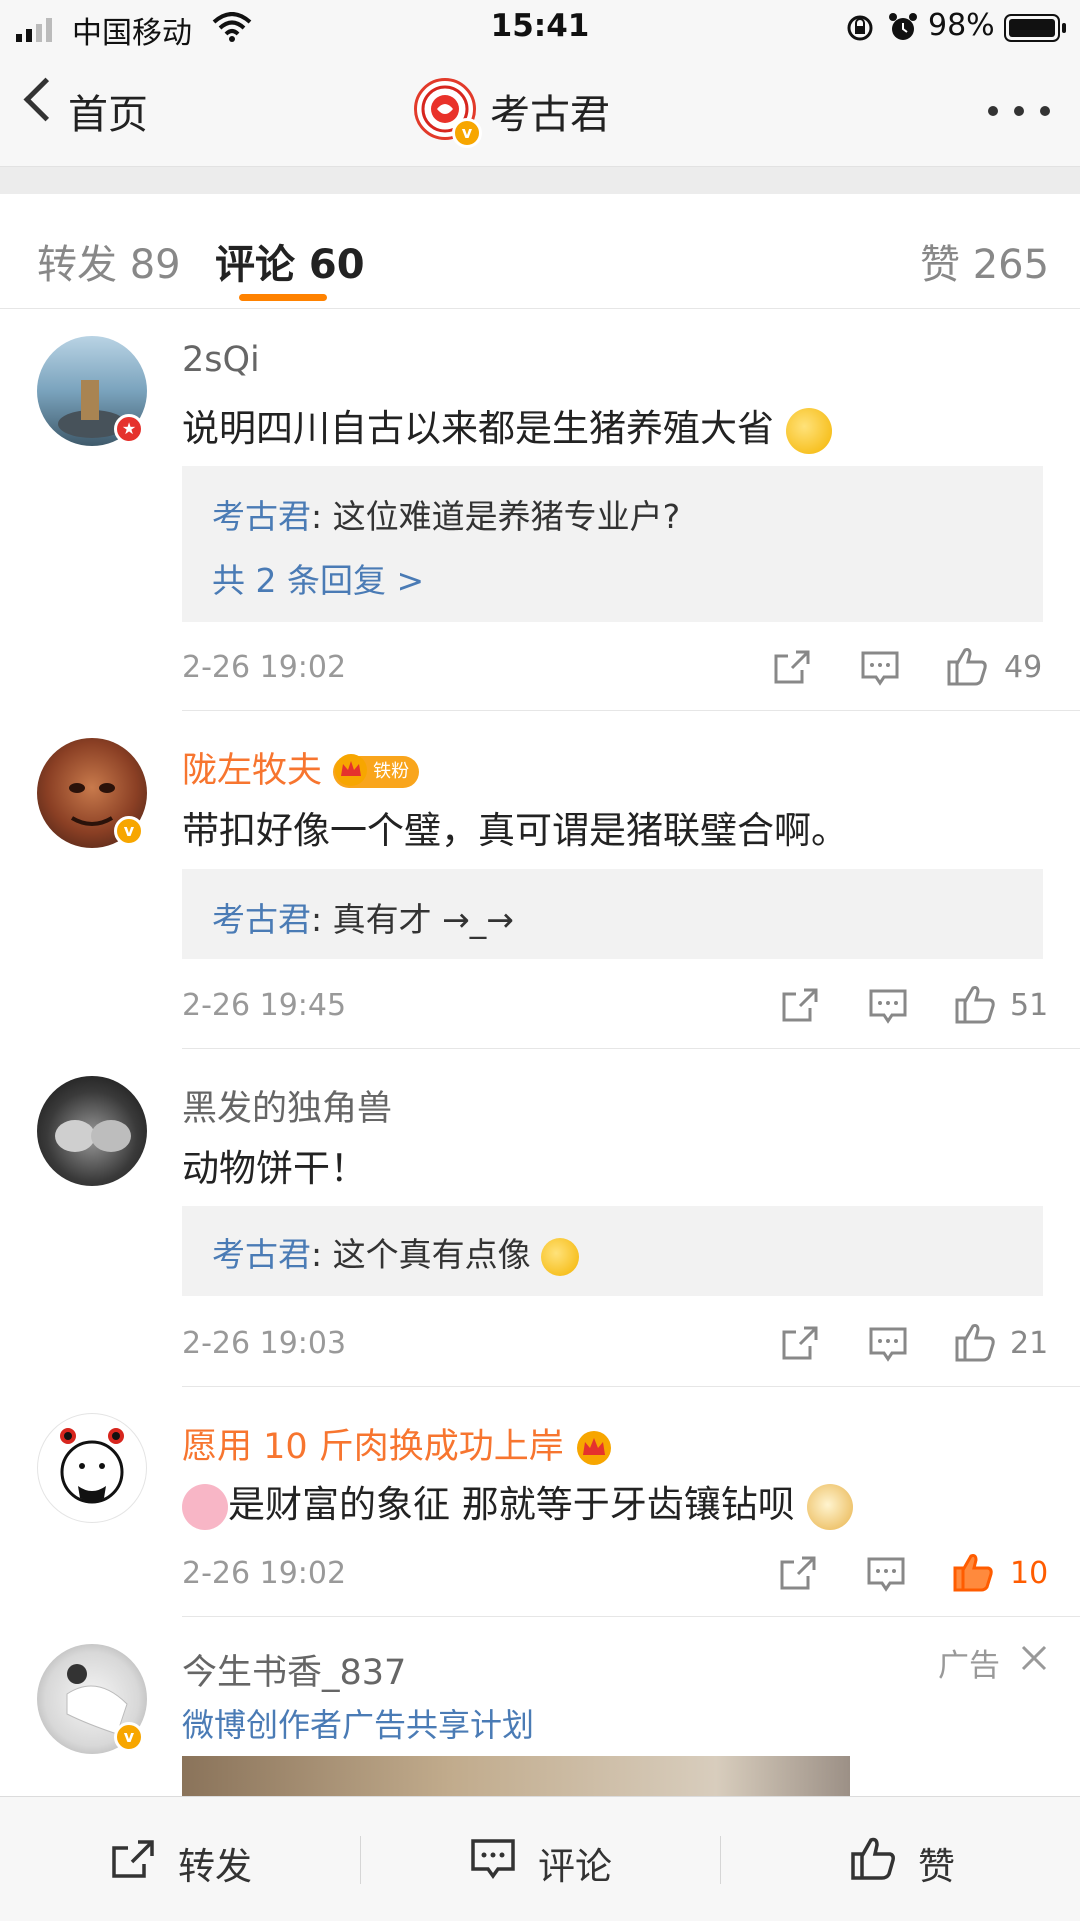 The height and width of the screenshot is (1921, 1080). I want to click on comment-username-row: 愿用 10 斤肉换成功上岸, so click(397, 1443).